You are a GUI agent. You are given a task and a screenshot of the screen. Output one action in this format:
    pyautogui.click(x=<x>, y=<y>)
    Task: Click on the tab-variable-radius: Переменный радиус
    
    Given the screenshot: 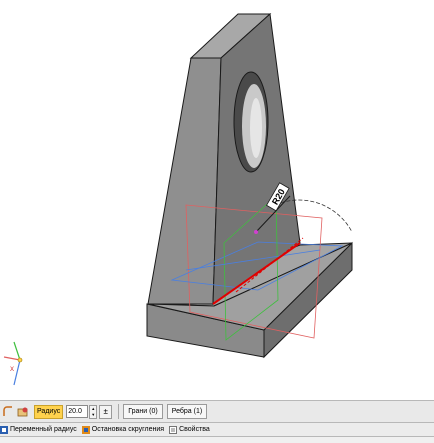 What is the action you would take?
    pyautogui.click(x=38, y=430)
    